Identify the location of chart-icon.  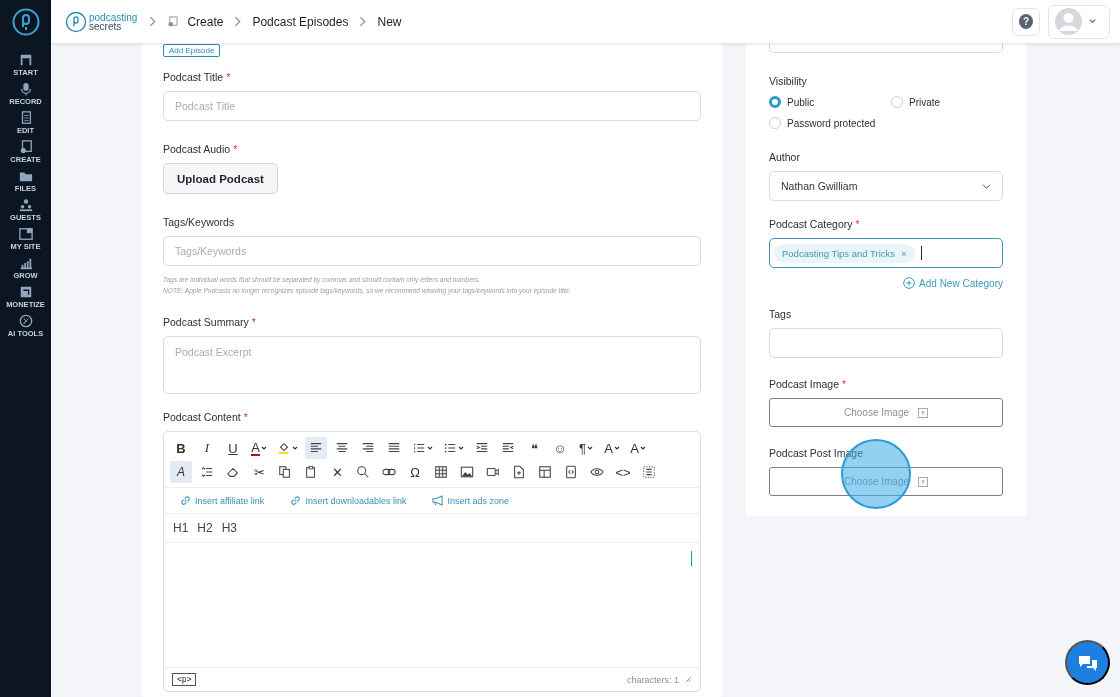
(25, 263).